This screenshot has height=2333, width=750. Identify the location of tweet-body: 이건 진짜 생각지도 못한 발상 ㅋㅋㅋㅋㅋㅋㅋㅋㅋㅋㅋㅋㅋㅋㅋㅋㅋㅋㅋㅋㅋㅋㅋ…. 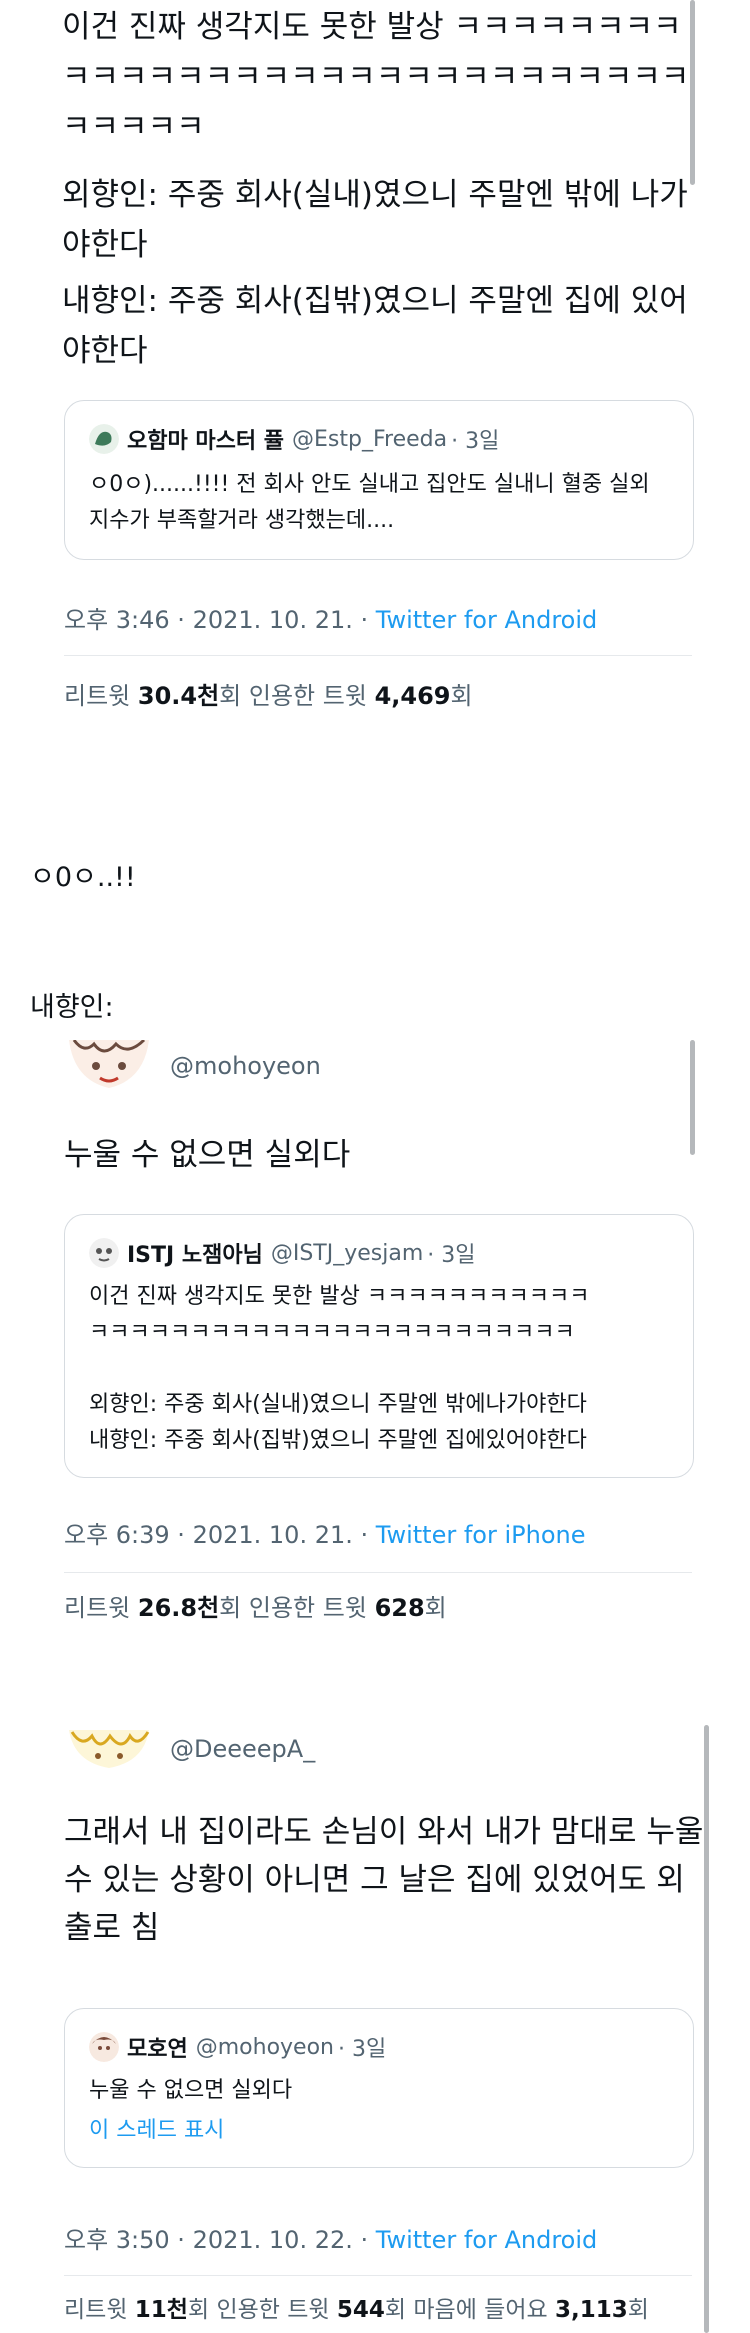
(376, 77).